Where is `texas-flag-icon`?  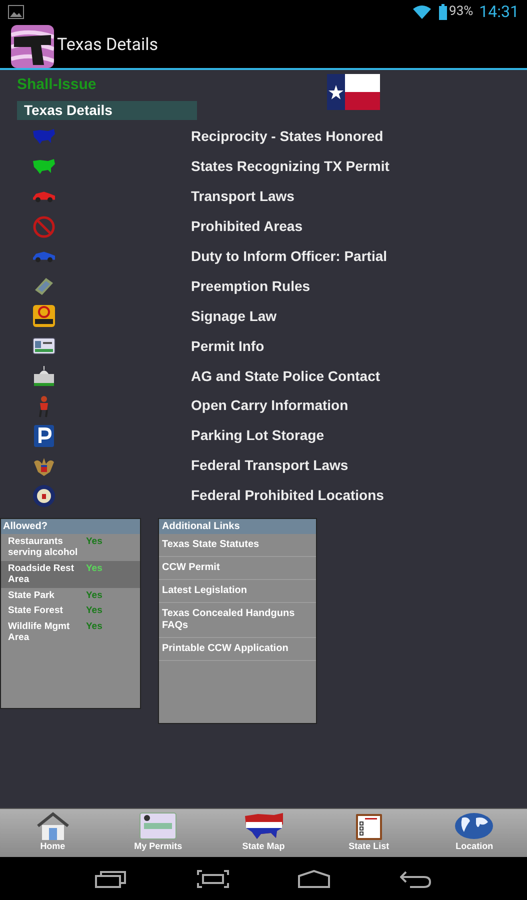 texas-flag-icon is located at coordinates (353, 92).